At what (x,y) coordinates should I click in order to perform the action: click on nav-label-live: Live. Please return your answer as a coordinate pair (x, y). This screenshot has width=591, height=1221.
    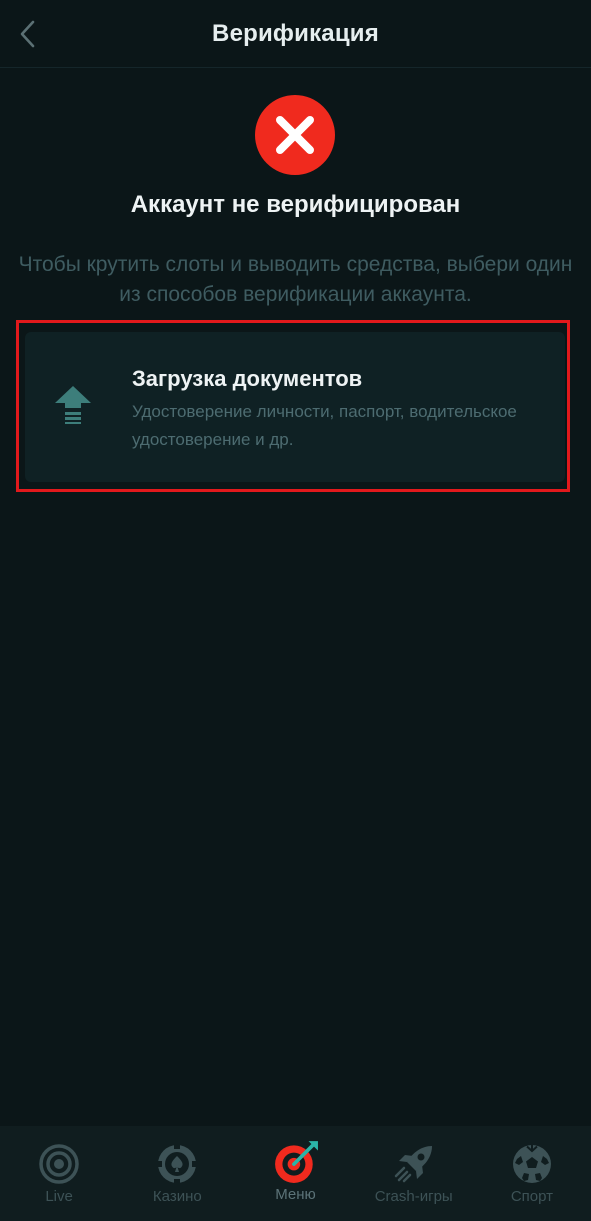
    Looking at the image, I should click on (59, 1196).